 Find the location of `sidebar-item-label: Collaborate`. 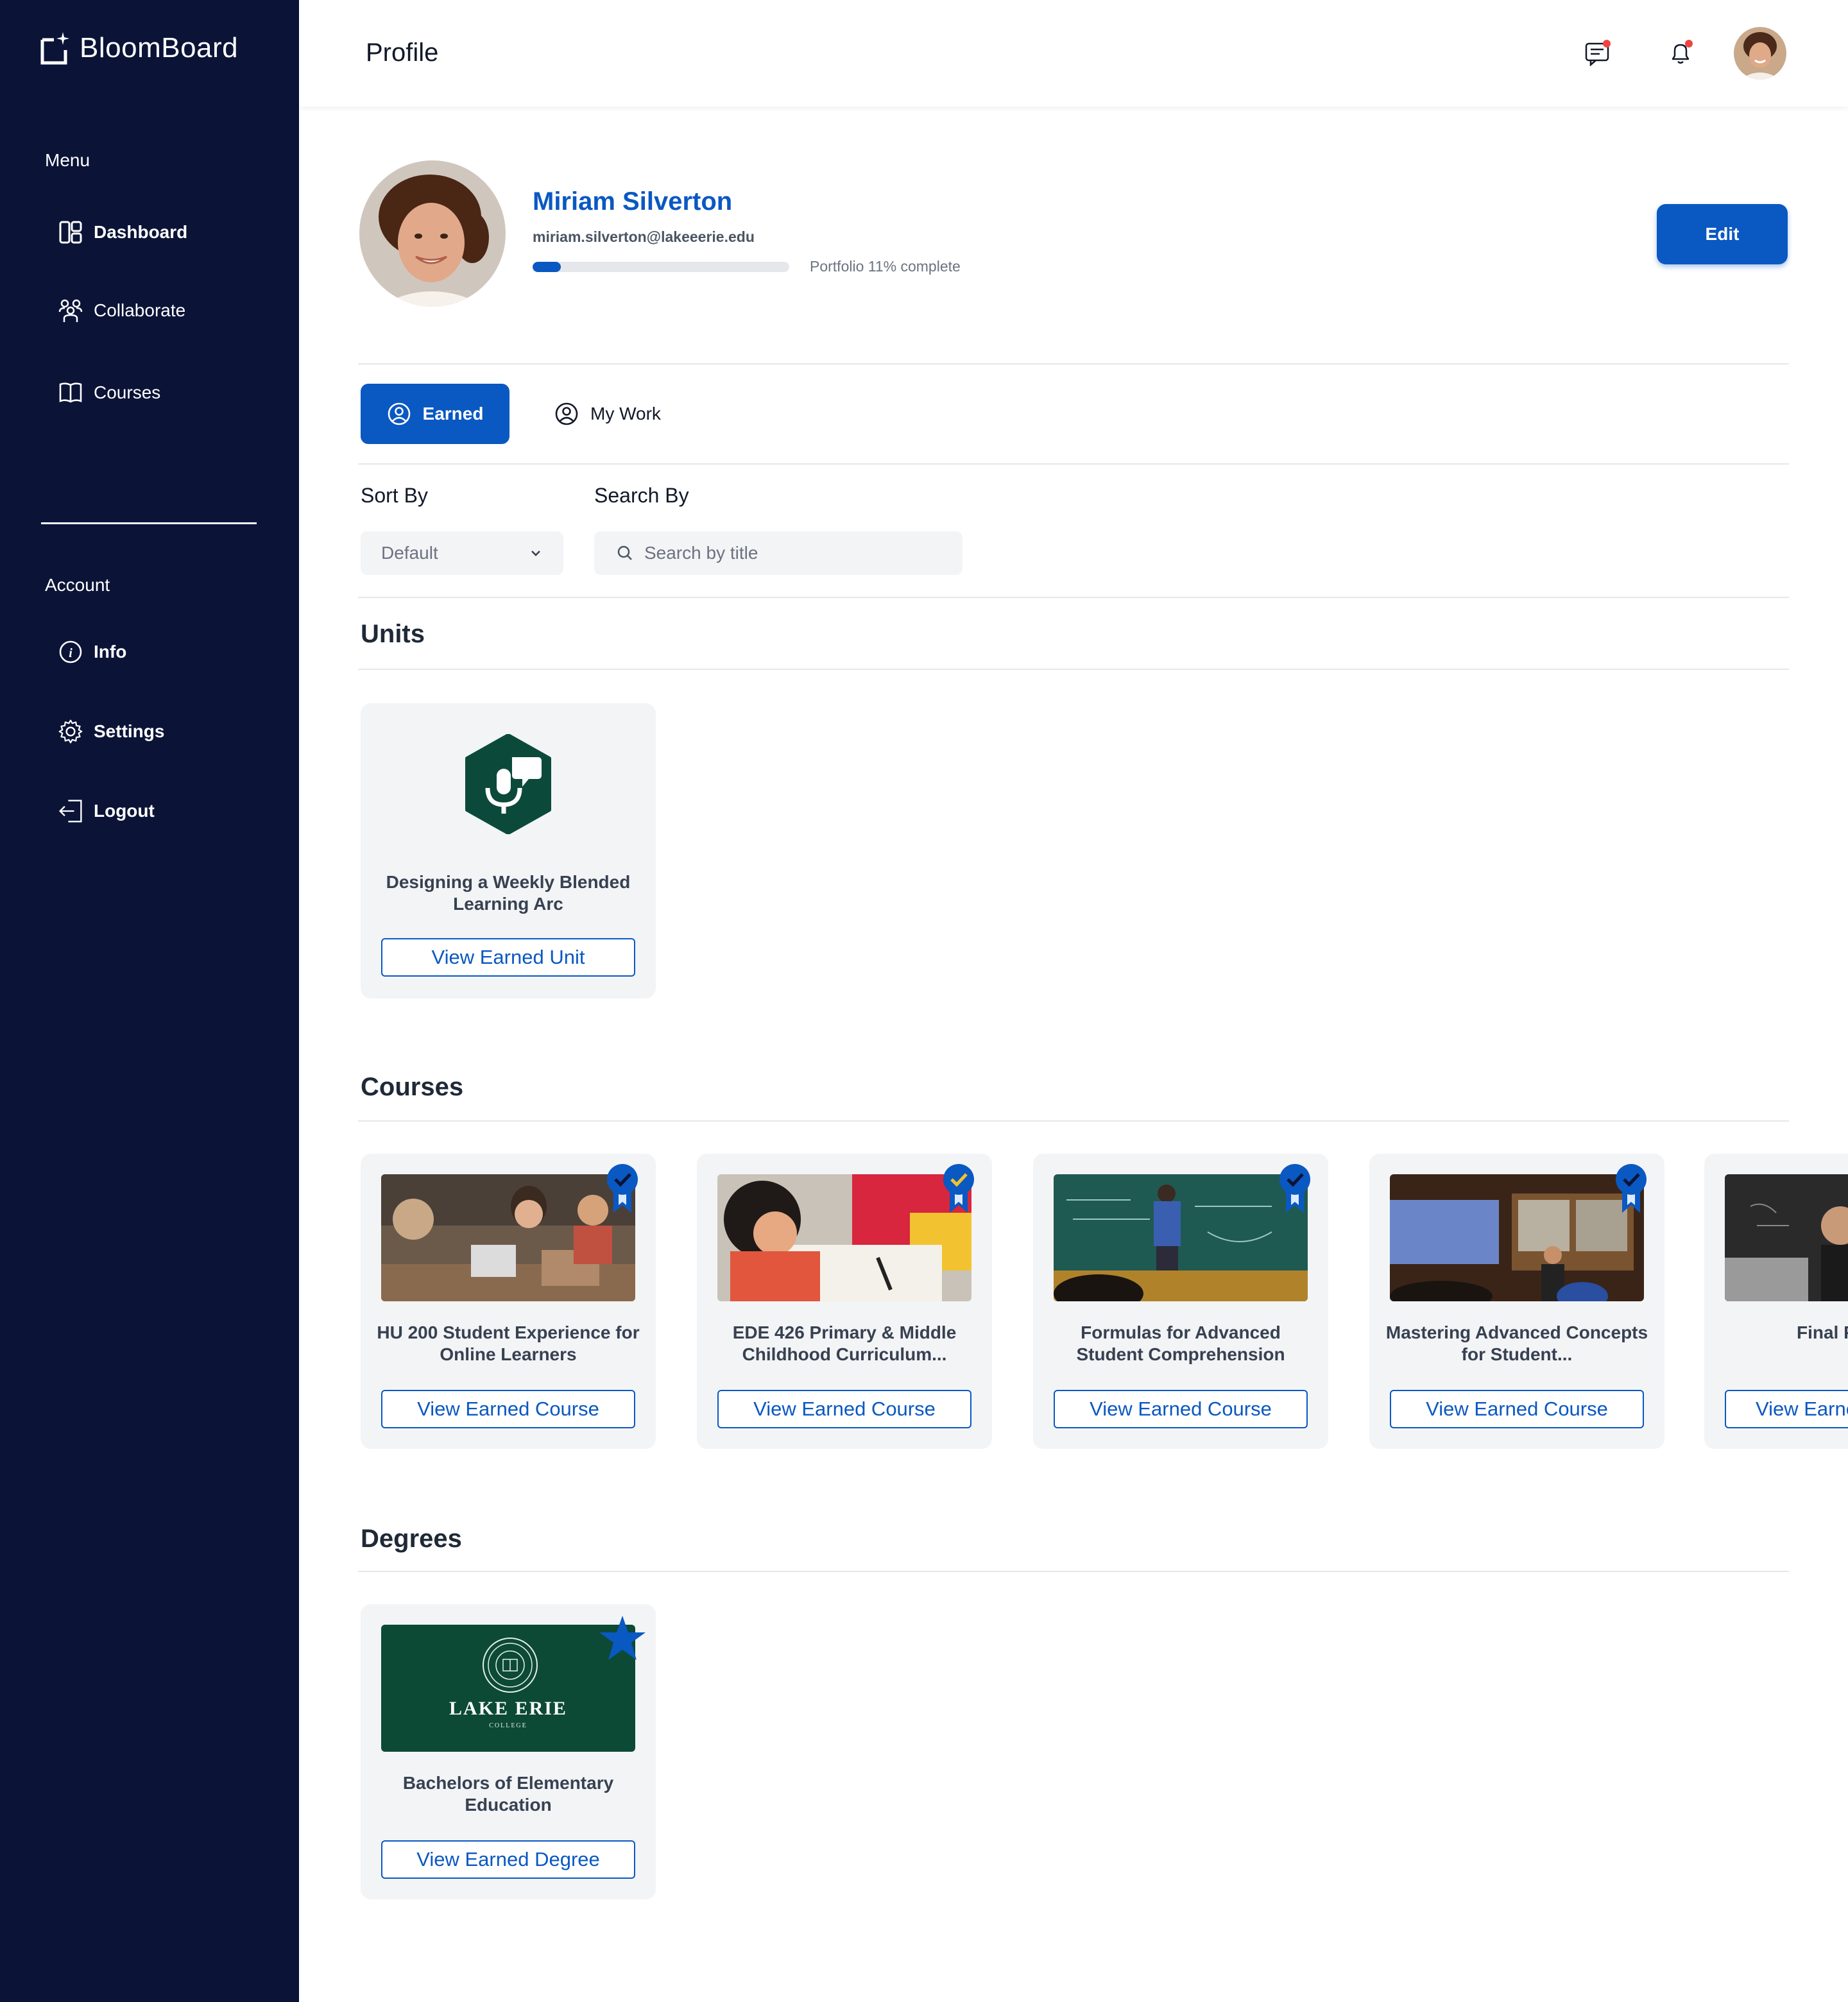

sidebar-item-label: Collaborate is located at coordinates (140, 310).